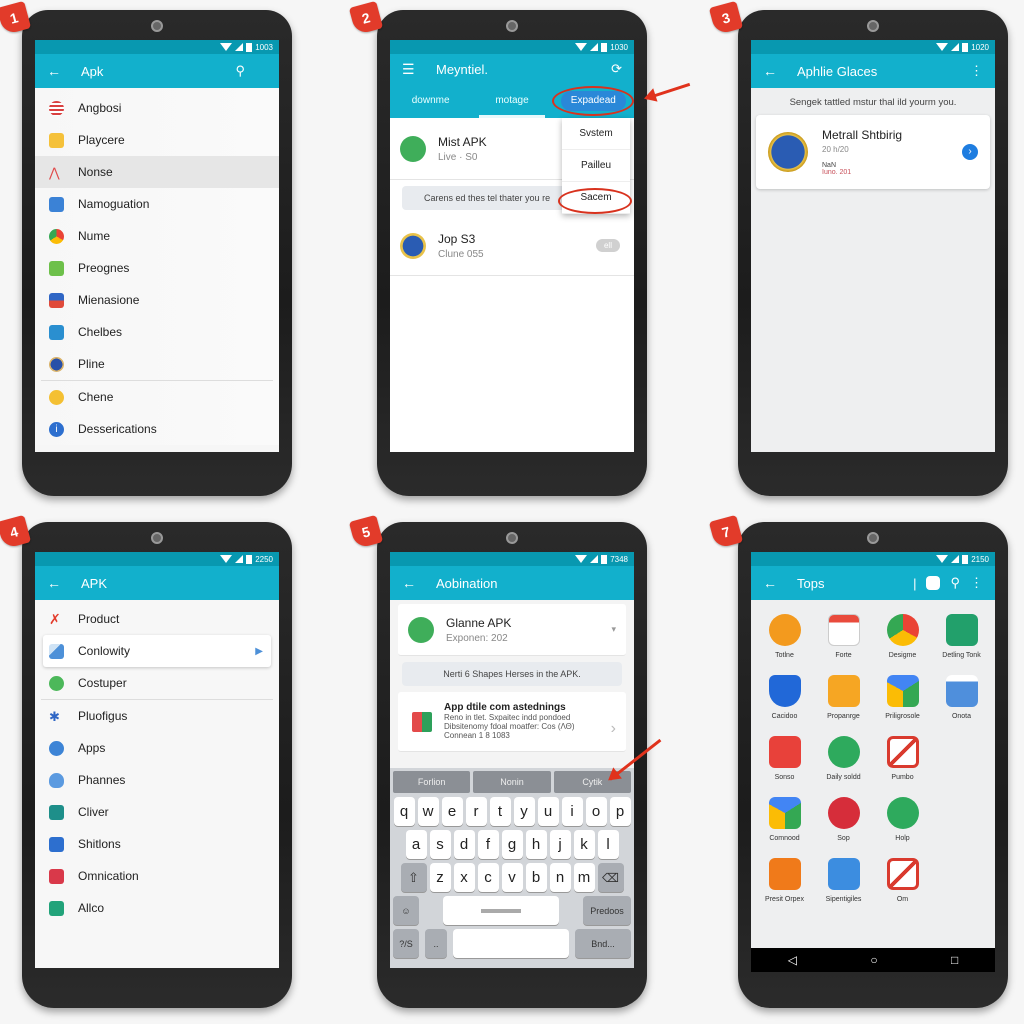  Describe the element at coordinates (157, 332) in the screenshot. I see `list-item: Chelbes` at that location.